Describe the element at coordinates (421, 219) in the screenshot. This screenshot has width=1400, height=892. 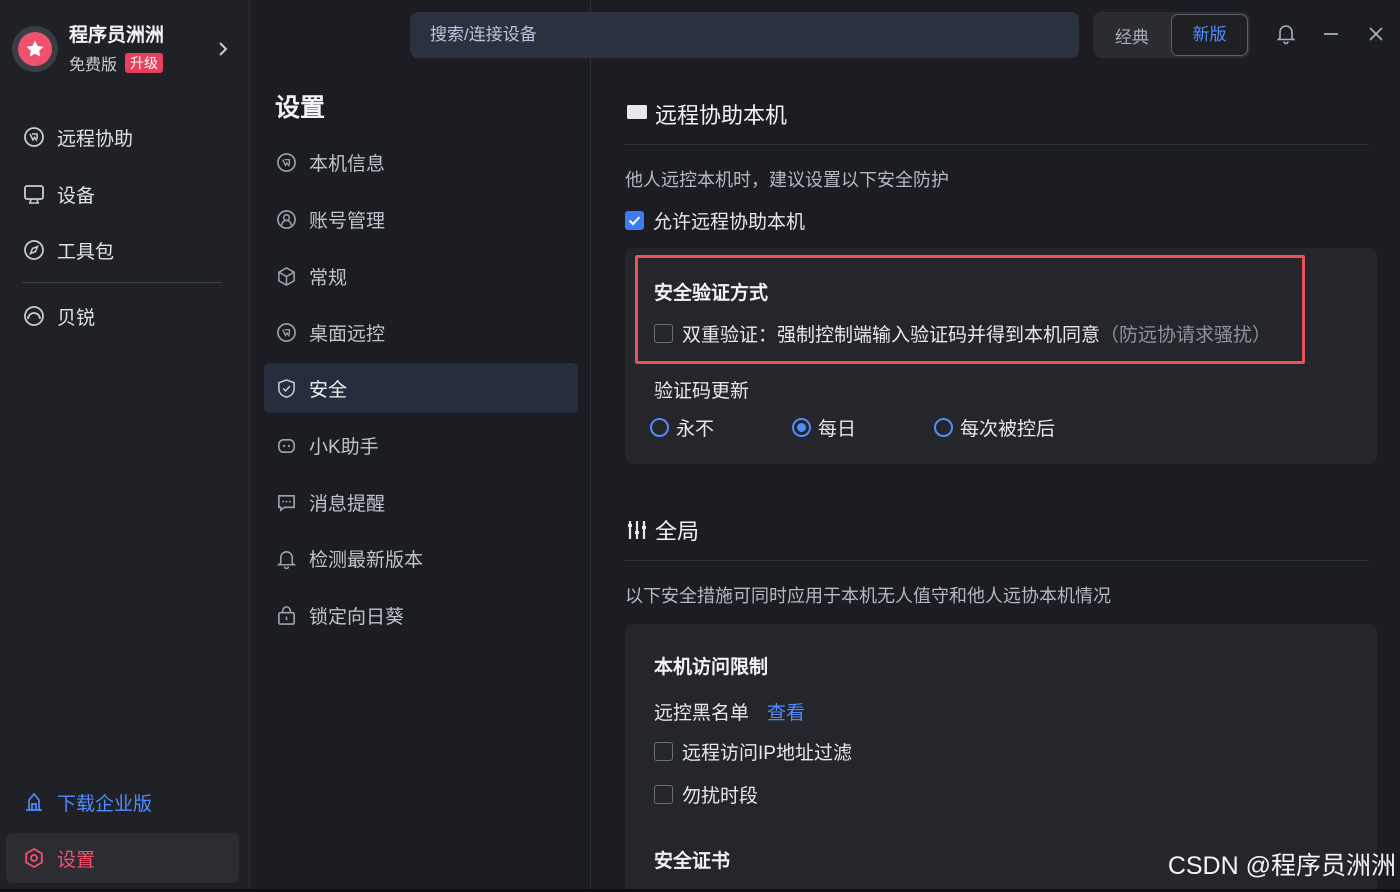
I see `settings-item-account: 账号管理` at that location.